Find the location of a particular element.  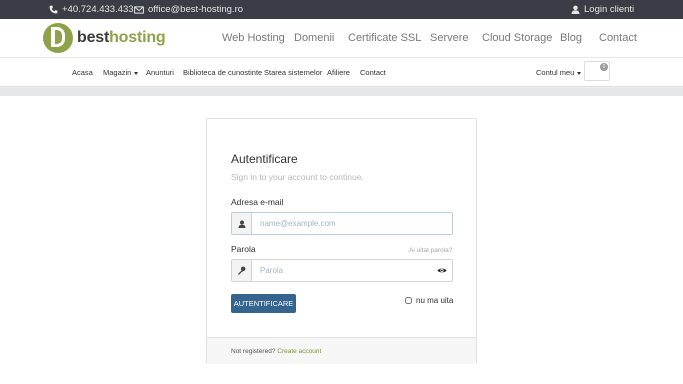

login-submit-button: AUTENTIFICARE is located at coordinates (263, 303).